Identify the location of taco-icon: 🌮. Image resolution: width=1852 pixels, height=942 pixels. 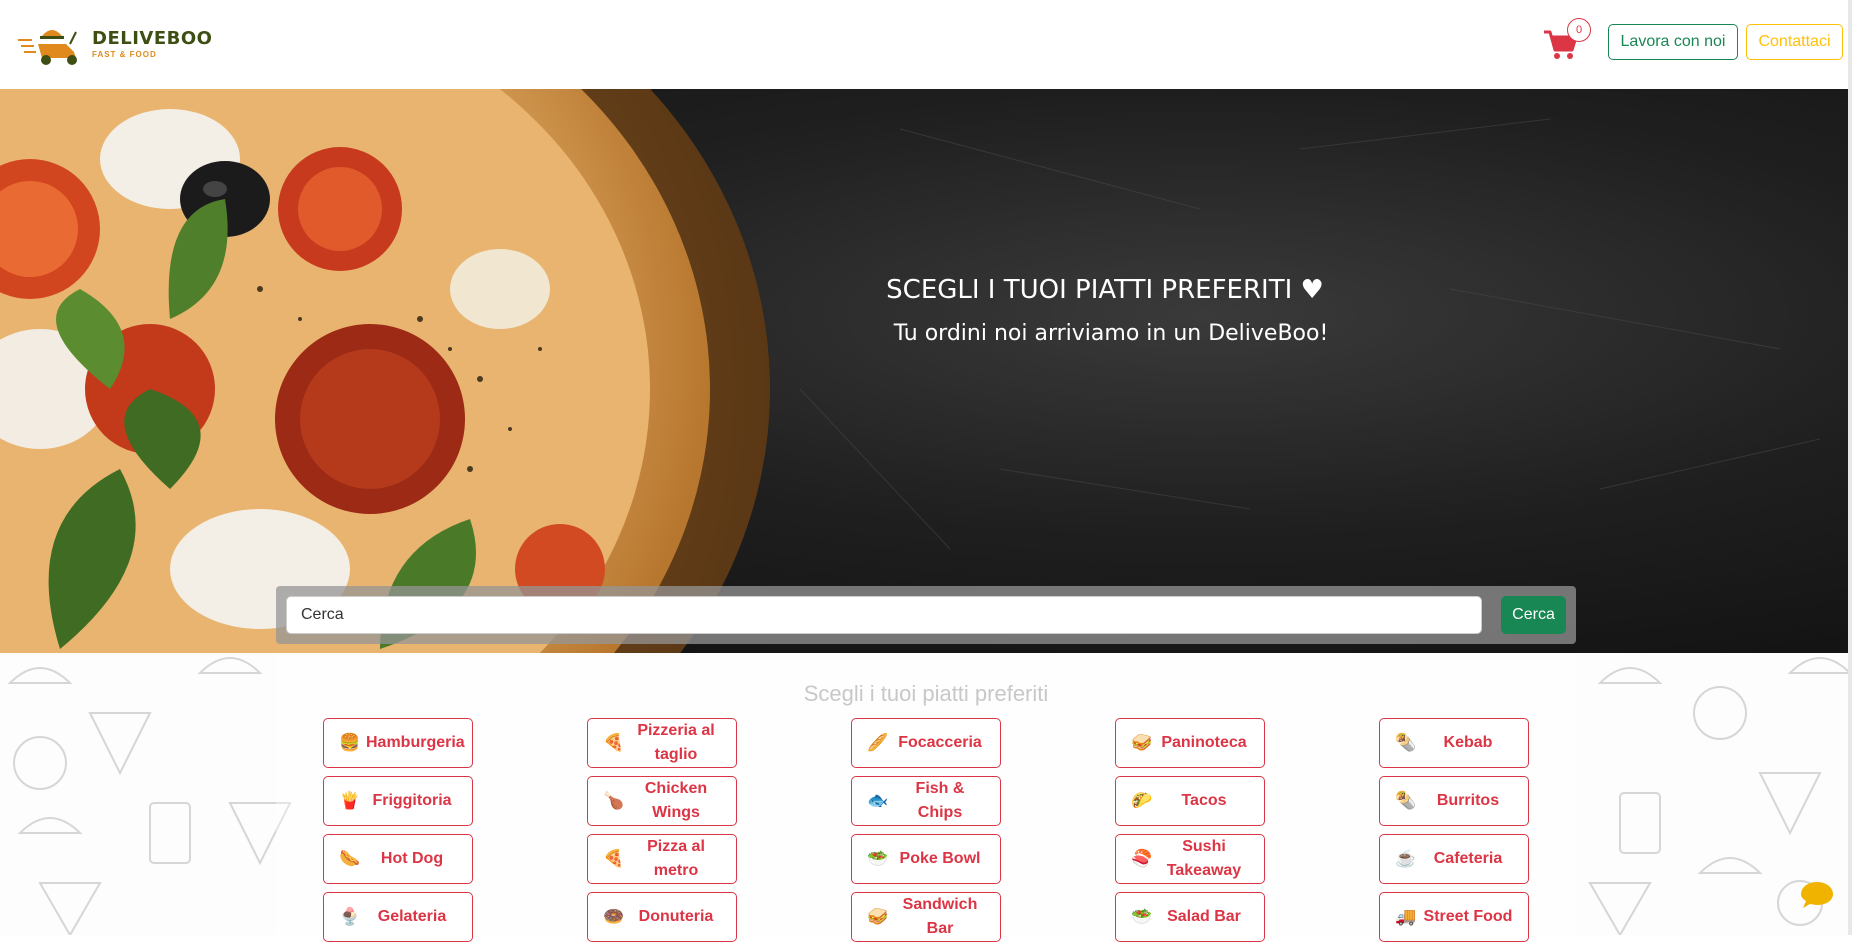
(1142, 800).